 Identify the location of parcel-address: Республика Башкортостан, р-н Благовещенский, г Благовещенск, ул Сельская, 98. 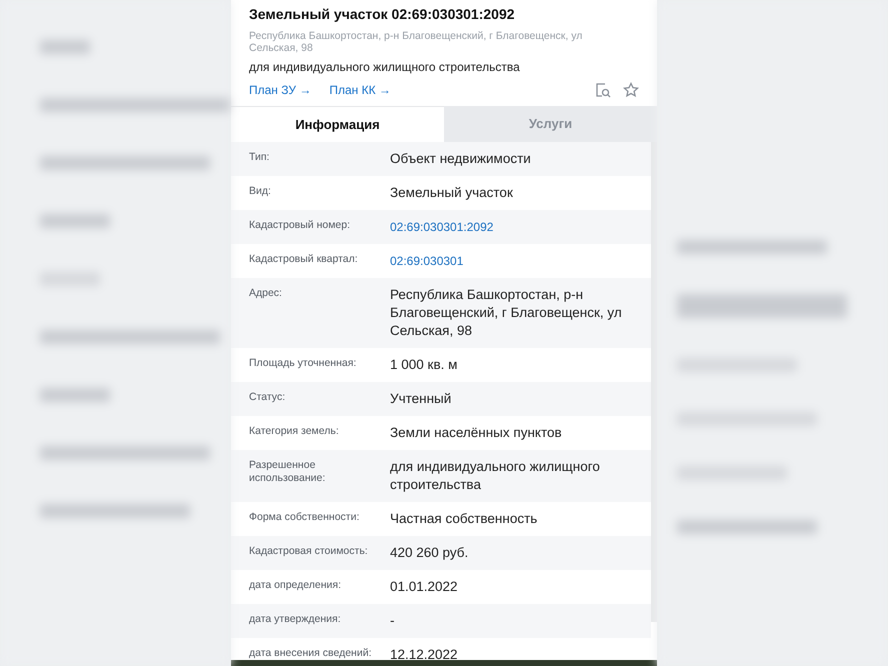
(416, 42).